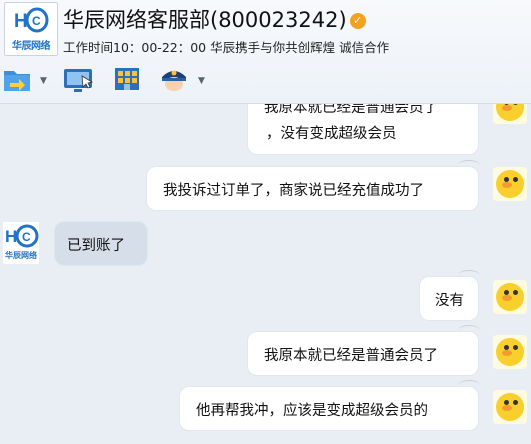  What do you see at coordinates (265, 79) in the screenshot?
I see `toolbar: ▼ ▼` at bounding box center [265, 79].